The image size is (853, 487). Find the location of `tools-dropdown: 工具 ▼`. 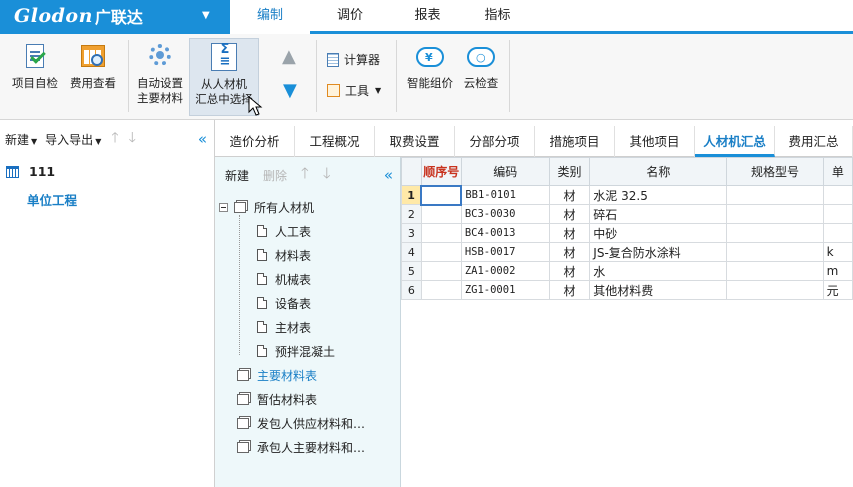

tools-dropdown: 工具 ▼ is located at coordinates (354, 90).